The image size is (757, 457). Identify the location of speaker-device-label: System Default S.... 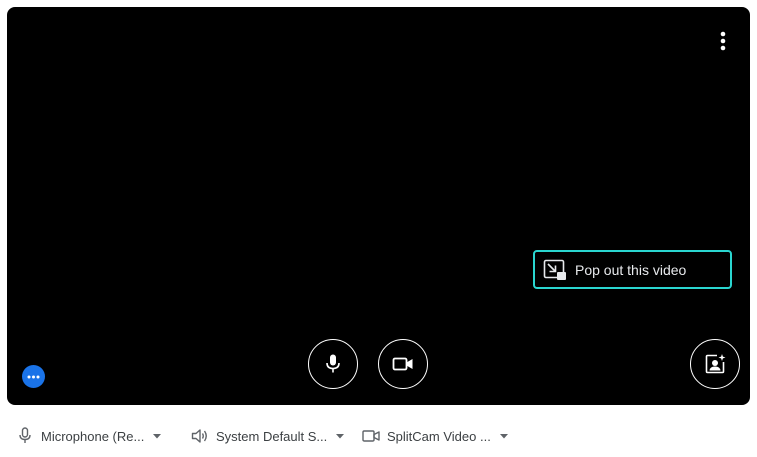
(272, 436).